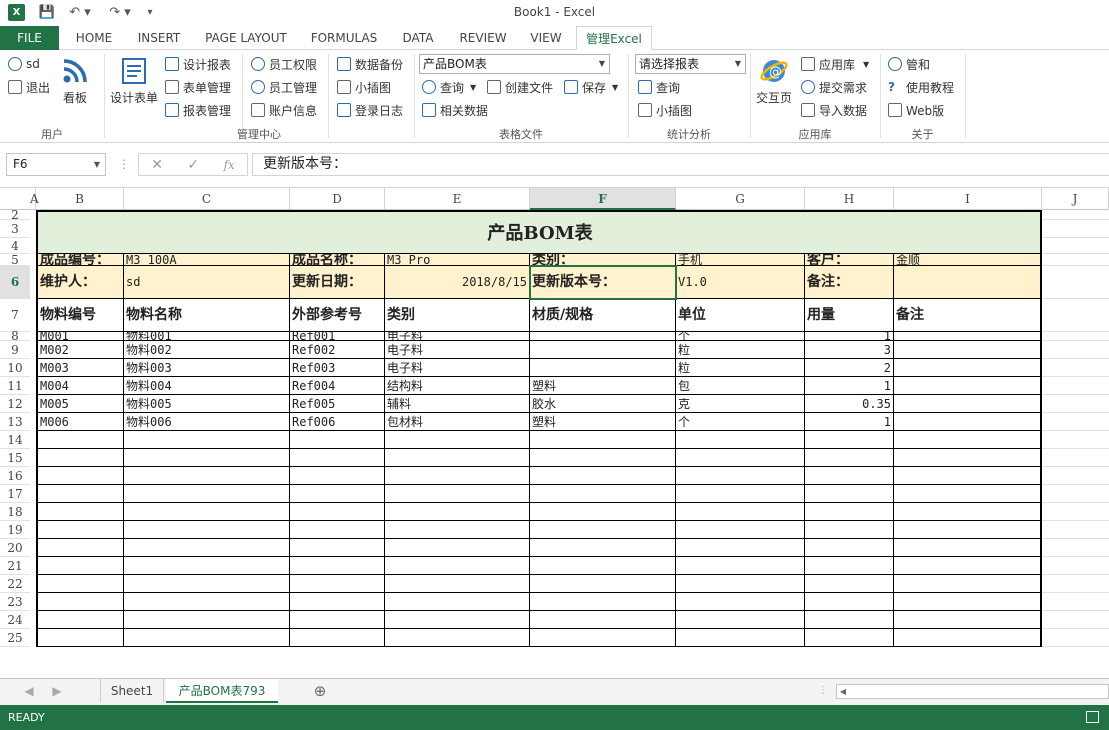 The image size is (1109, 730). I want to click on info-value: 金顺, so click(968, 260).